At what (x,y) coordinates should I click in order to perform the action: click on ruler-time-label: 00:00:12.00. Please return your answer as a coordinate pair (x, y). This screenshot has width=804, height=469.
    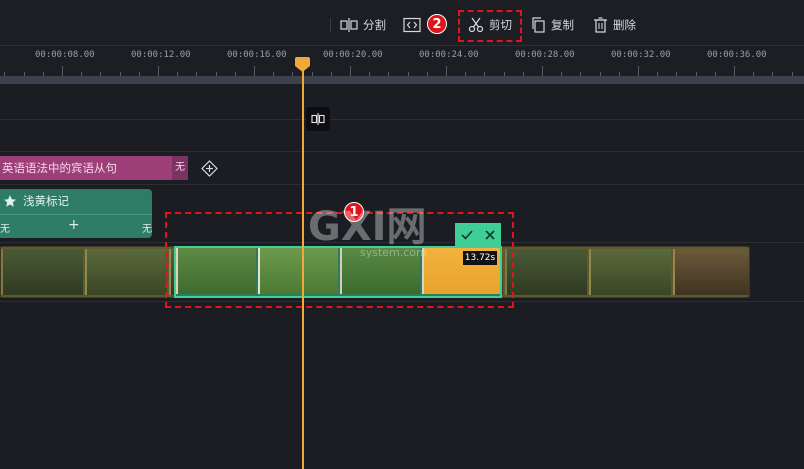
    Looking at the image, I should click on (161, 55).